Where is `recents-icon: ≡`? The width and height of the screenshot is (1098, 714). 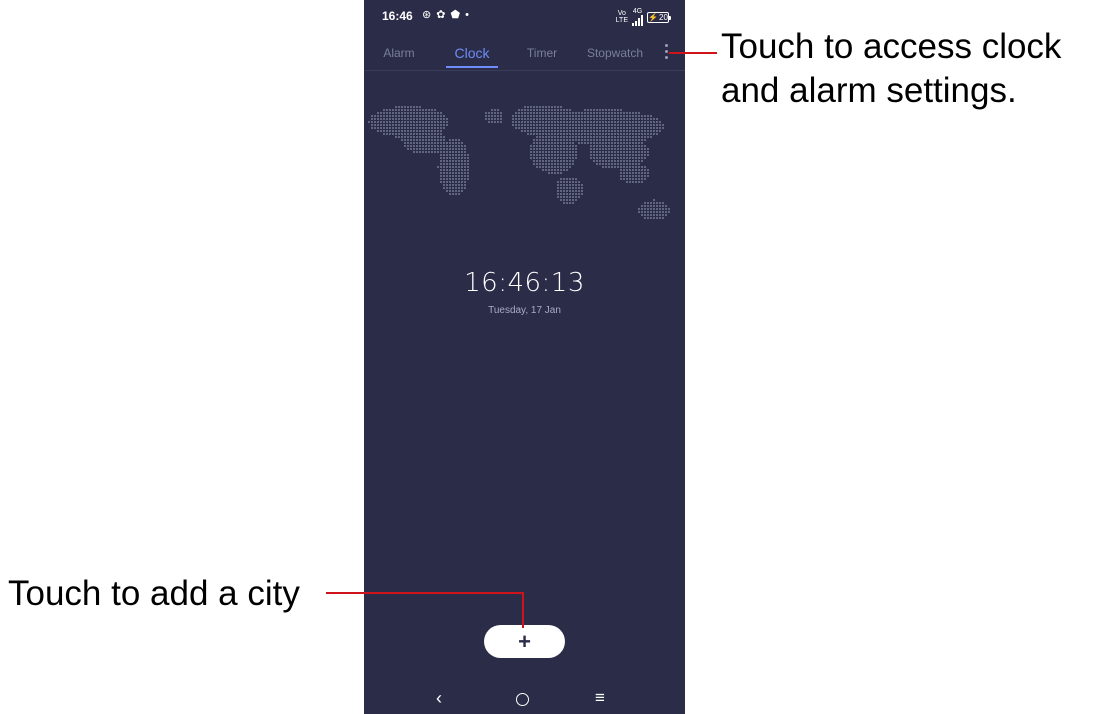 recents-icon: ≡ is located at coordinates (600, 698).